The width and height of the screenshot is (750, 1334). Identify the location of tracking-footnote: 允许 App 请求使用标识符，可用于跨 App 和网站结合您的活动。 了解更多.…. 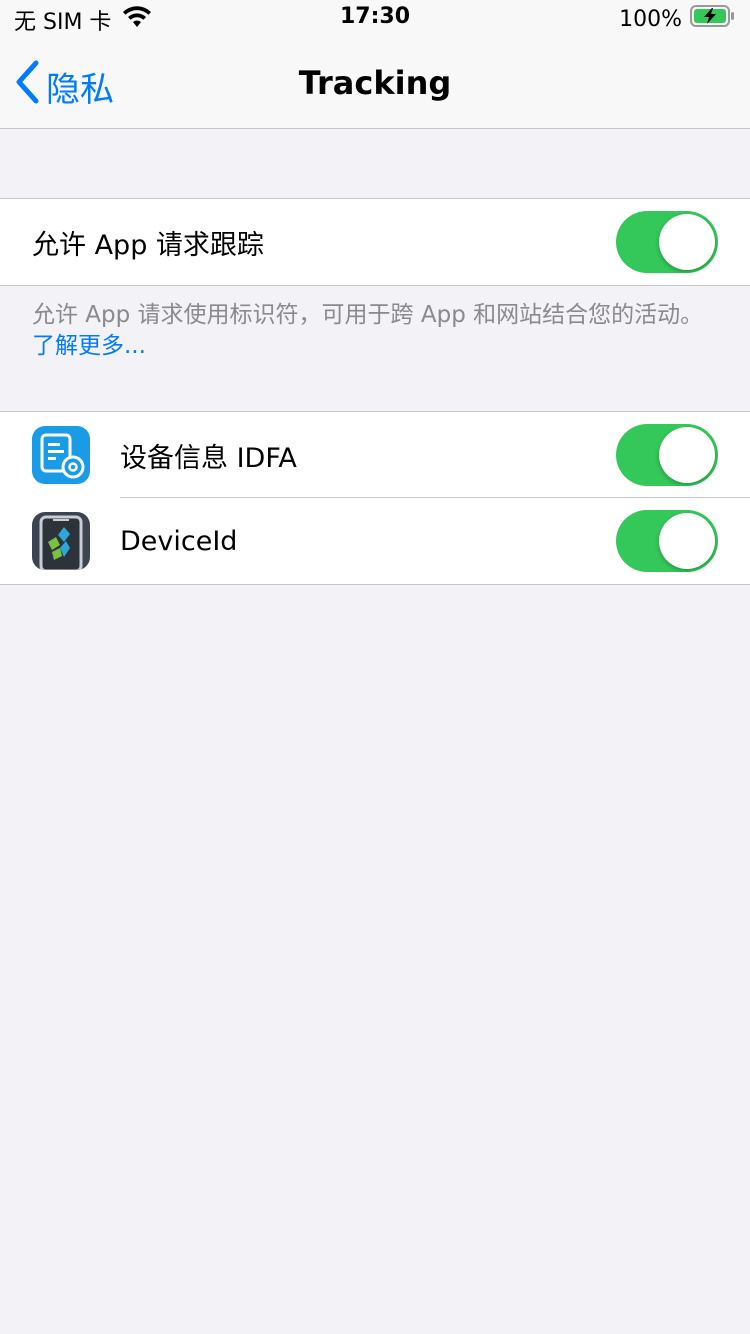
(372, 331).